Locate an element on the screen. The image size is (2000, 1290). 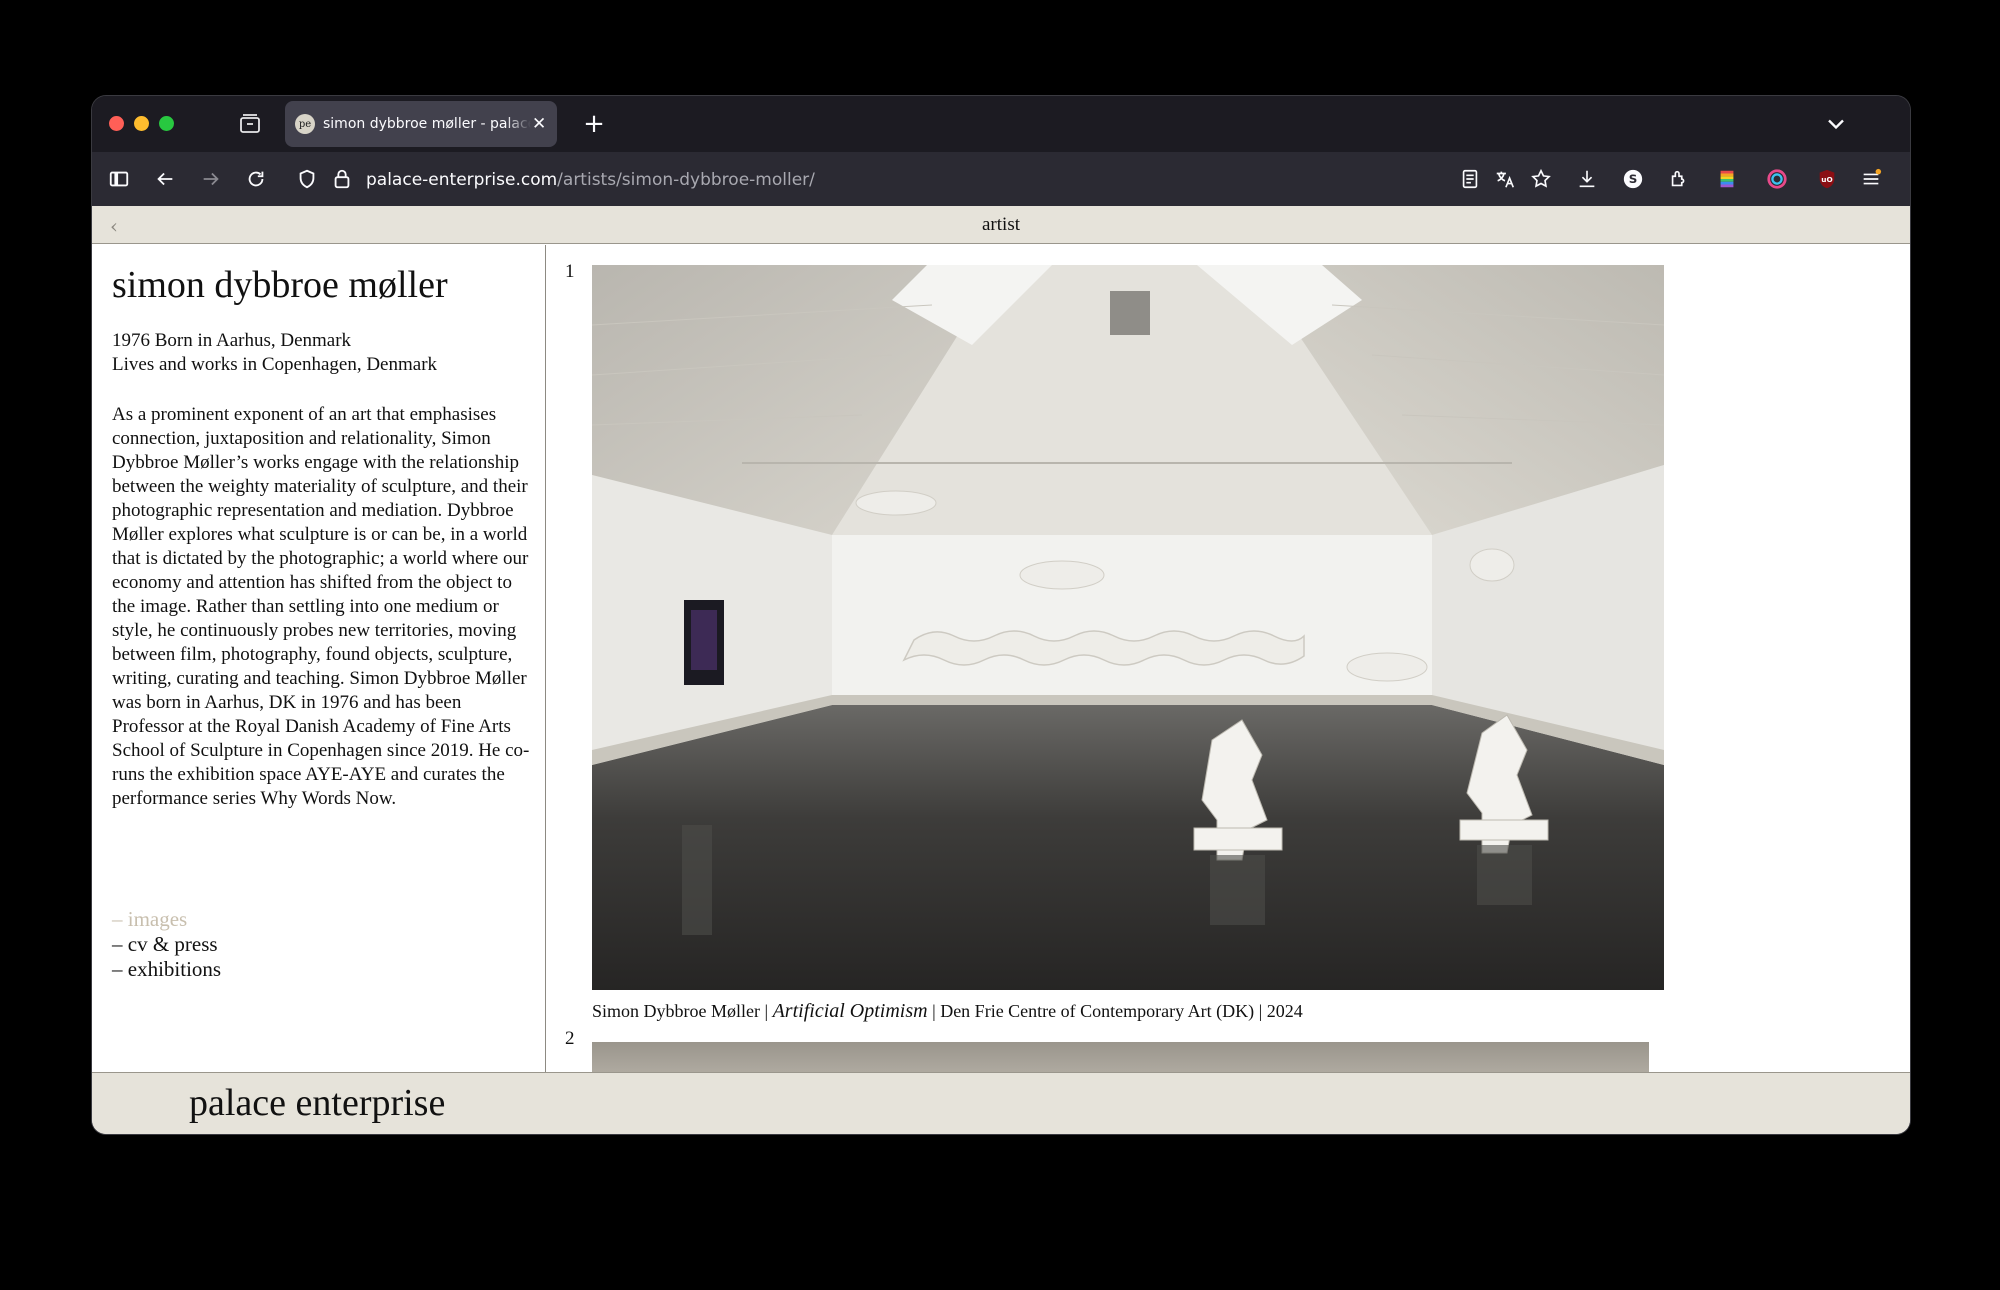
extensions-puzzle-icon is located at coordinates (1679, 179).